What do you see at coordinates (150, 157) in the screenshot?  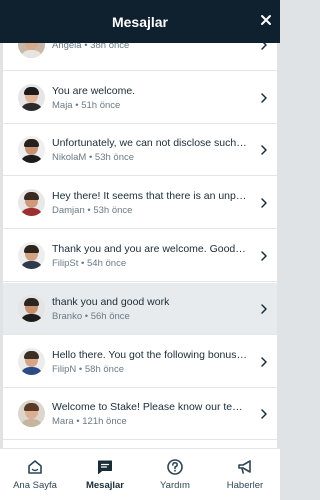 I see `message-meta: NikolaM • 53h önce` at bounding box center [150, 157].